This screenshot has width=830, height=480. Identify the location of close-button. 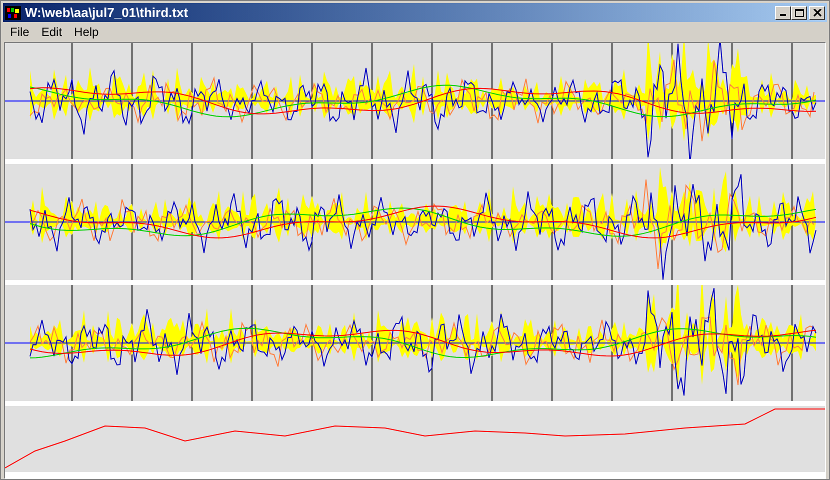
(817, 13).